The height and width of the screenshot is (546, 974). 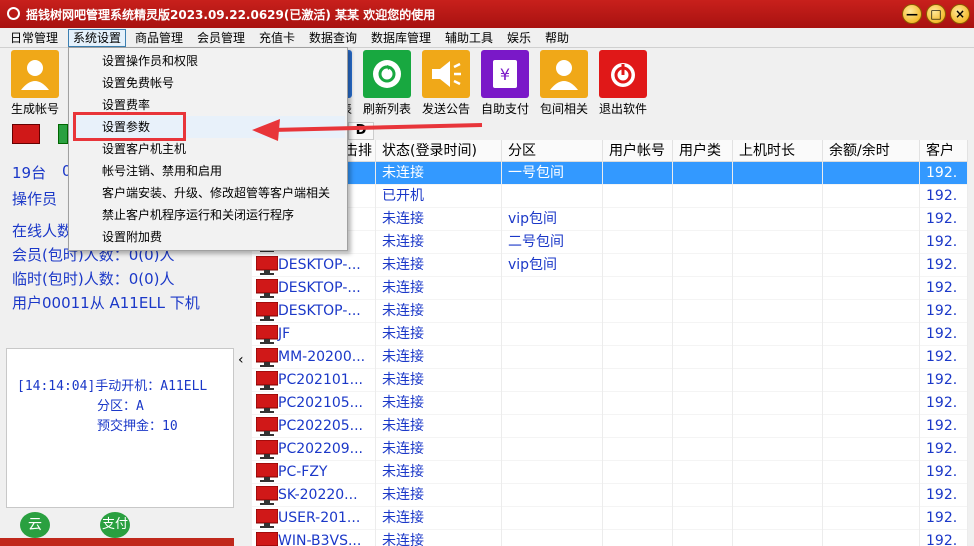 I want to click on exit-software-button: 退出软件, so click(x=623, y=83).